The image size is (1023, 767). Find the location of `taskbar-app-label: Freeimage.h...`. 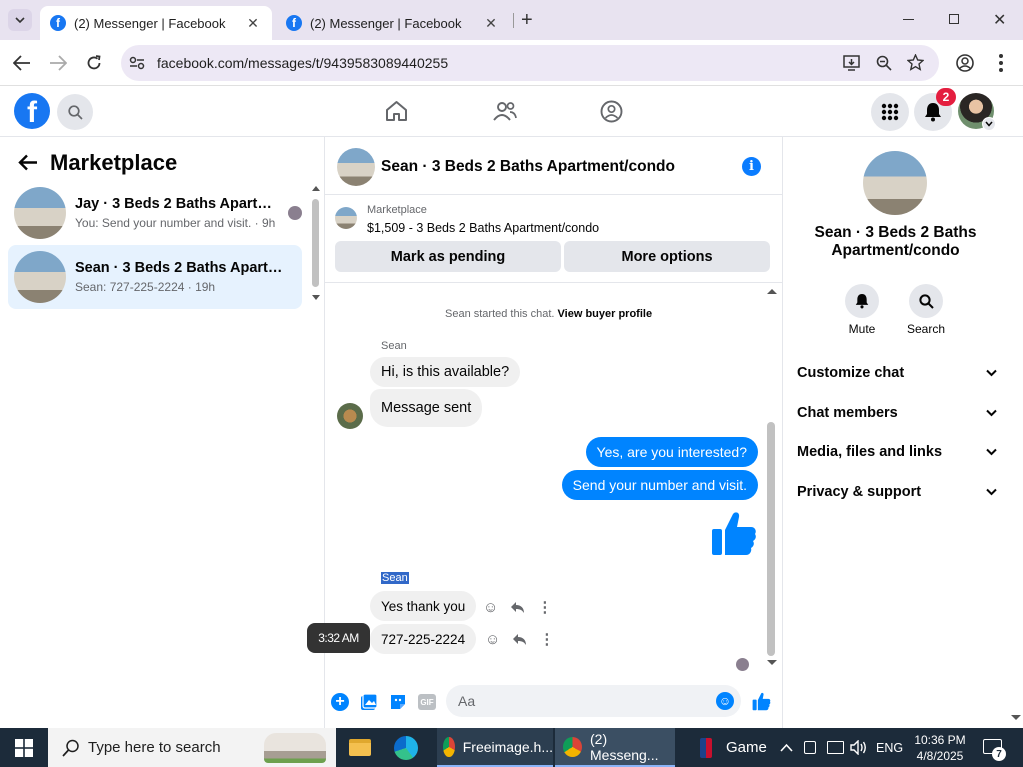

taskbar-app-label: Freeimage.h... is located at coordinates (507, 746).